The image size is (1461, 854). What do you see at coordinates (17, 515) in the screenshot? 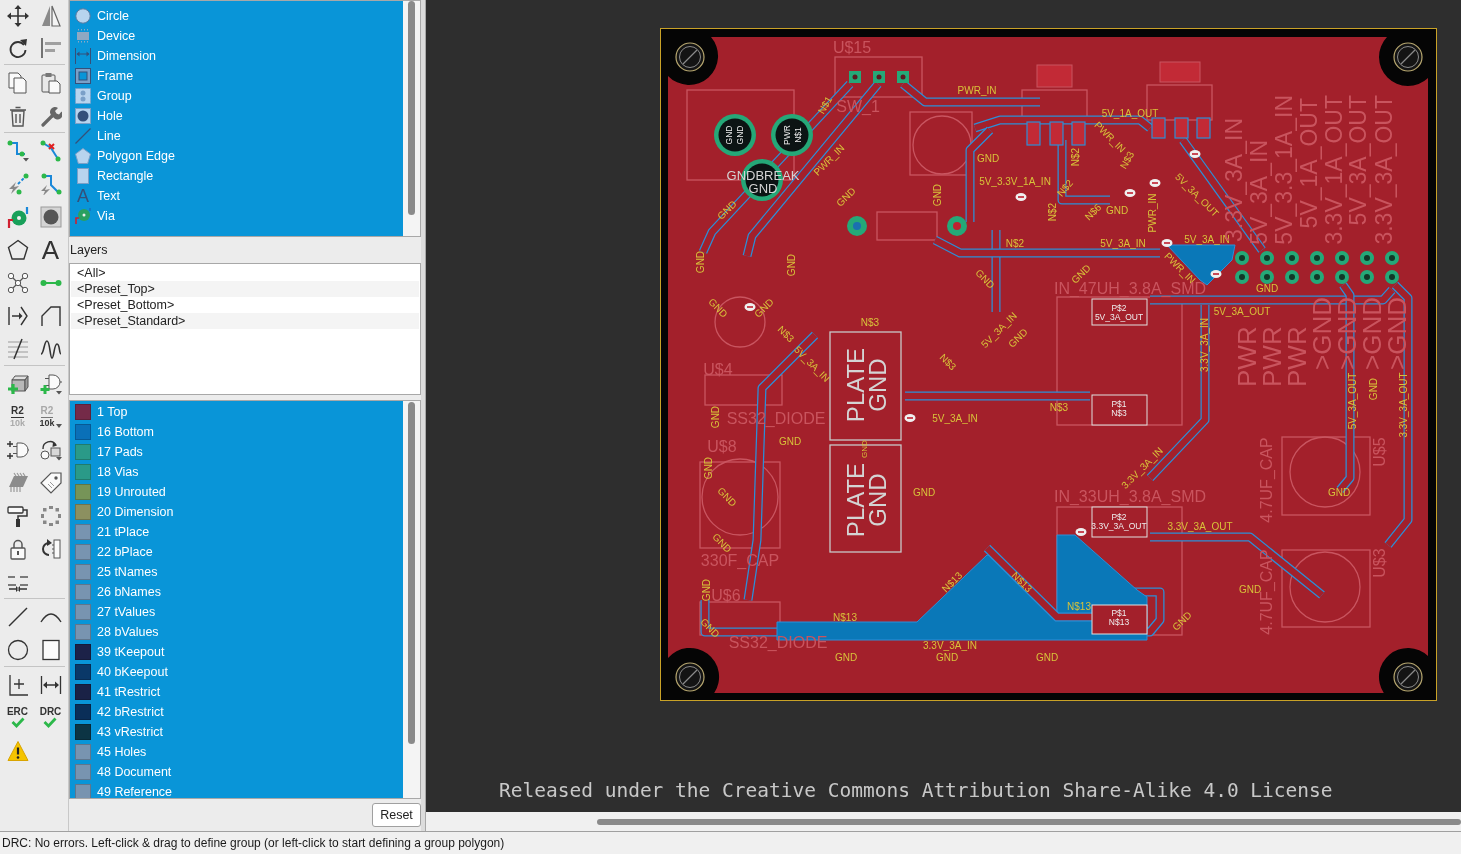
I see `paint-roller-icon` at bounding box center [17, 515].